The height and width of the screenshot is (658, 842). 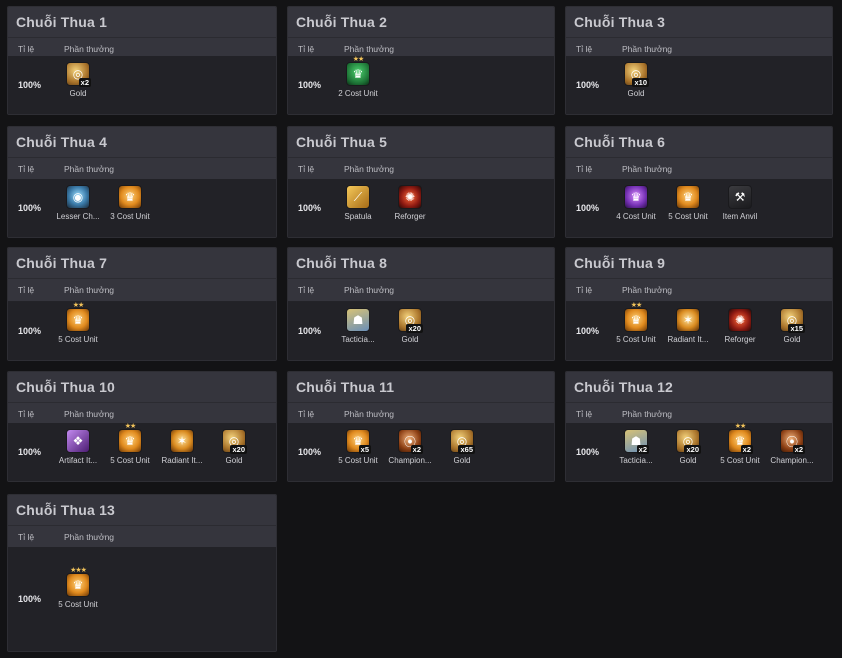 I want to click on reward-row: 100% ⟋ Spatula ✺ Reforger, so click(x=421, y=208).